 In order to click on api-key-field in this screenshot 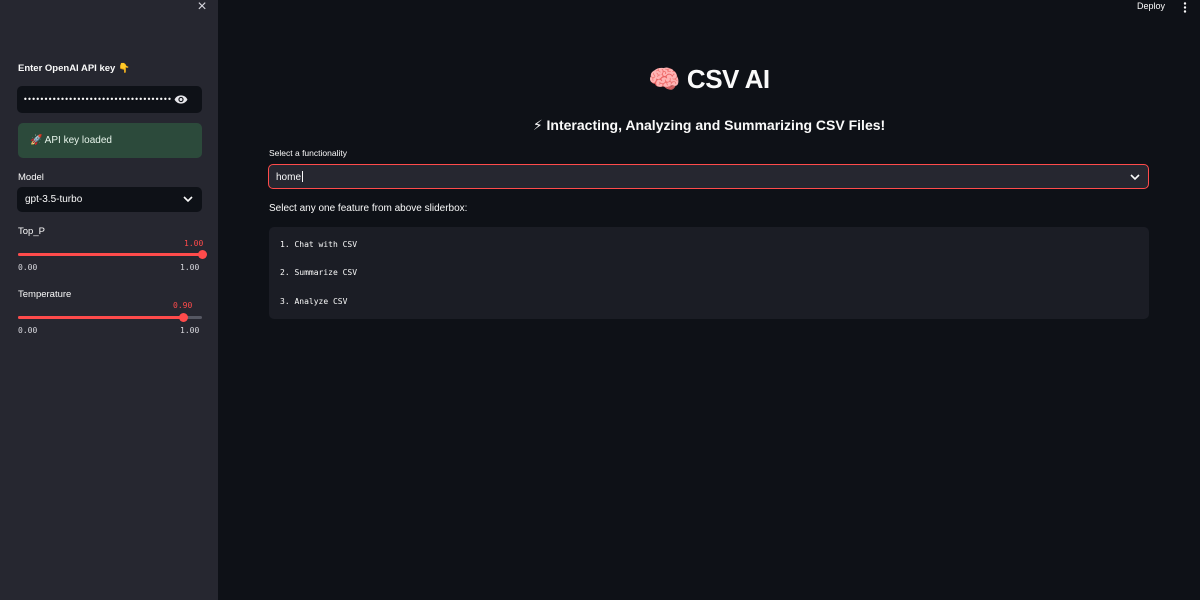, I will do `click(109, 99)`.